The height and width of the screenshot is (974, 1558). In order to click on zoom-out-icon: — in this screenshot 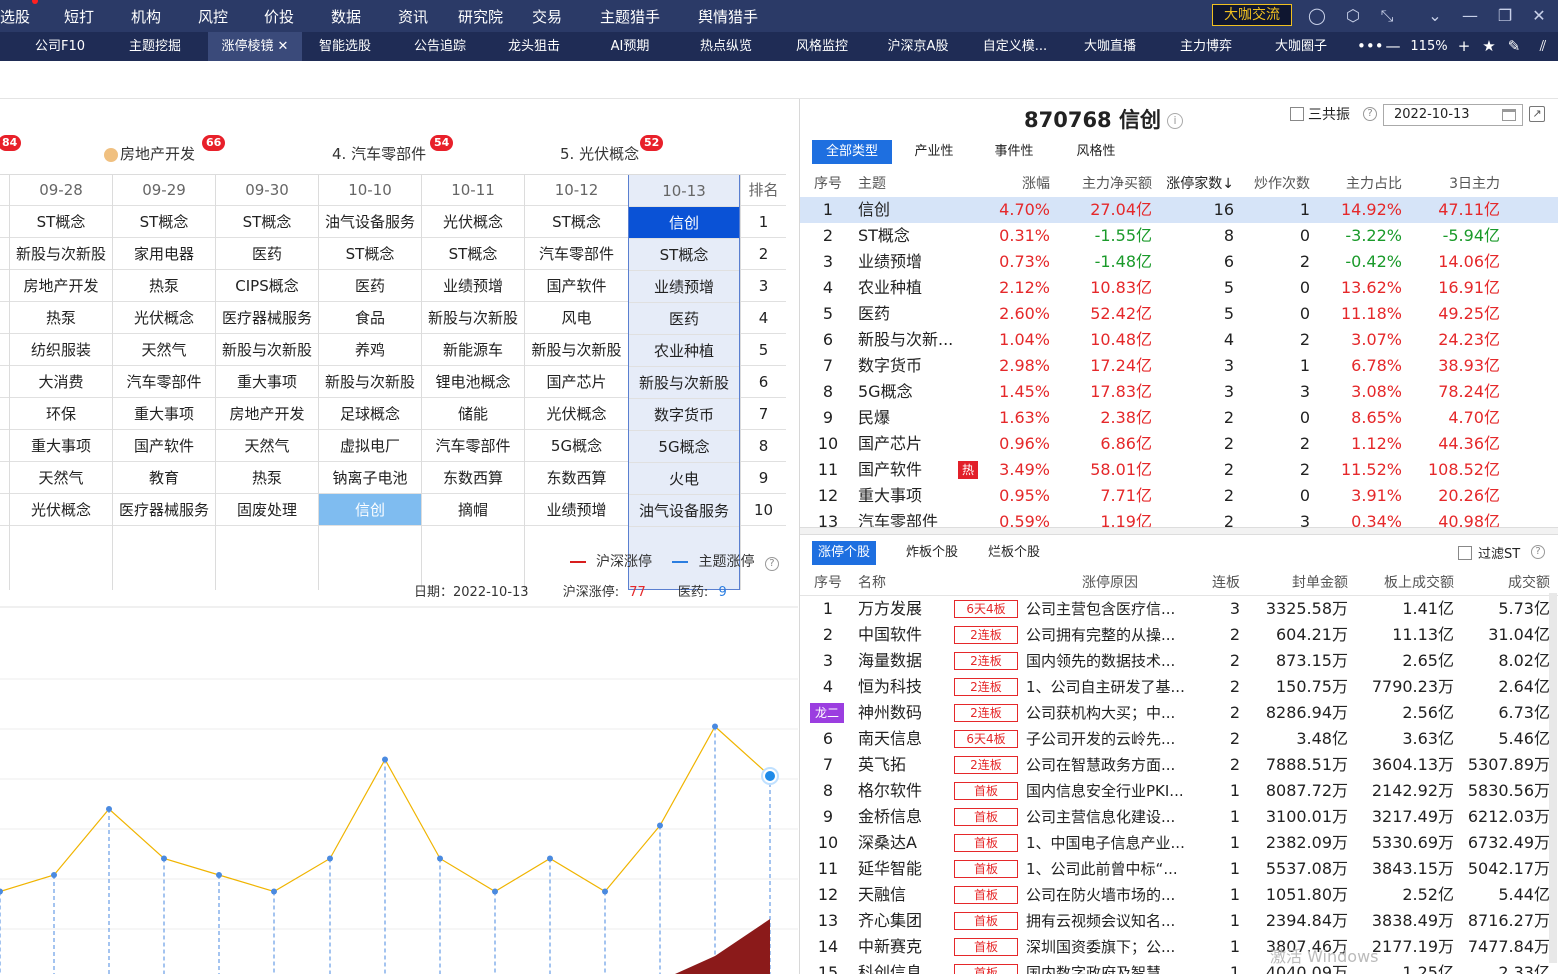, I will do `click(1393, 46)`.